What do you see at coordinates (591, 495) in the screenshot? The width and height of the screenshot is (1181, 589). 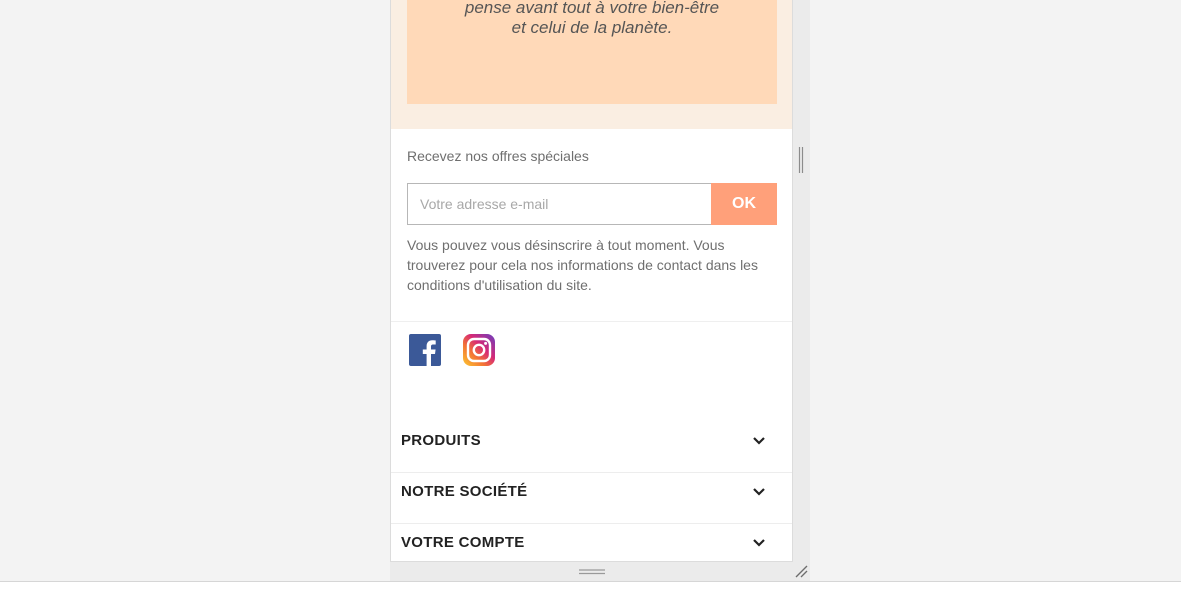 I see `footer-menu-notre-societe: NOTRE SOCIÉTÉ` at bounding box center [591, 495].